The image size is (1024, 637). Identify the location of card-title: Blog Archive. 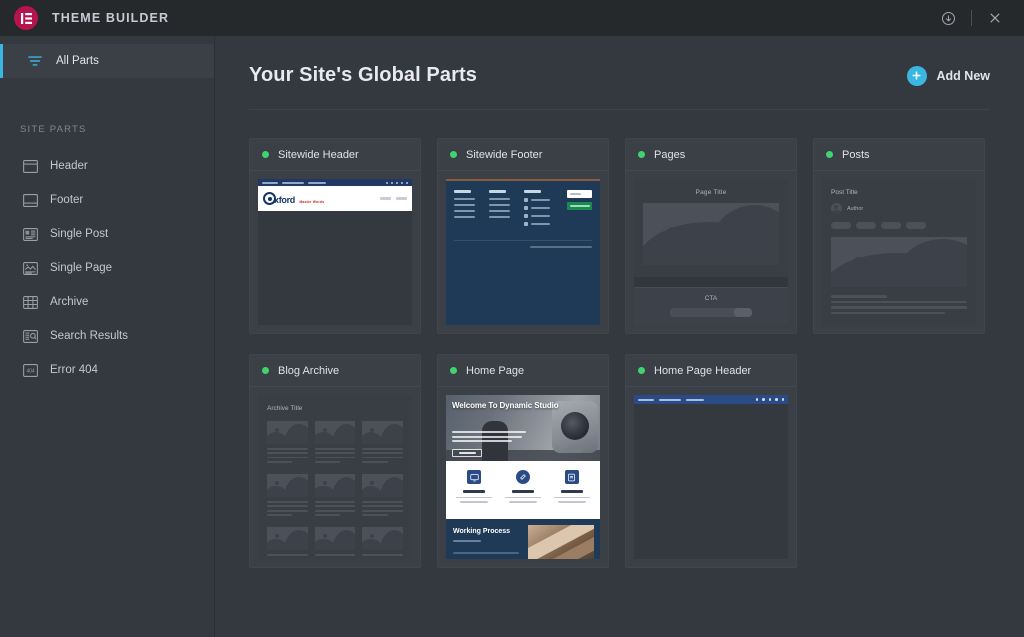
(309, 370).